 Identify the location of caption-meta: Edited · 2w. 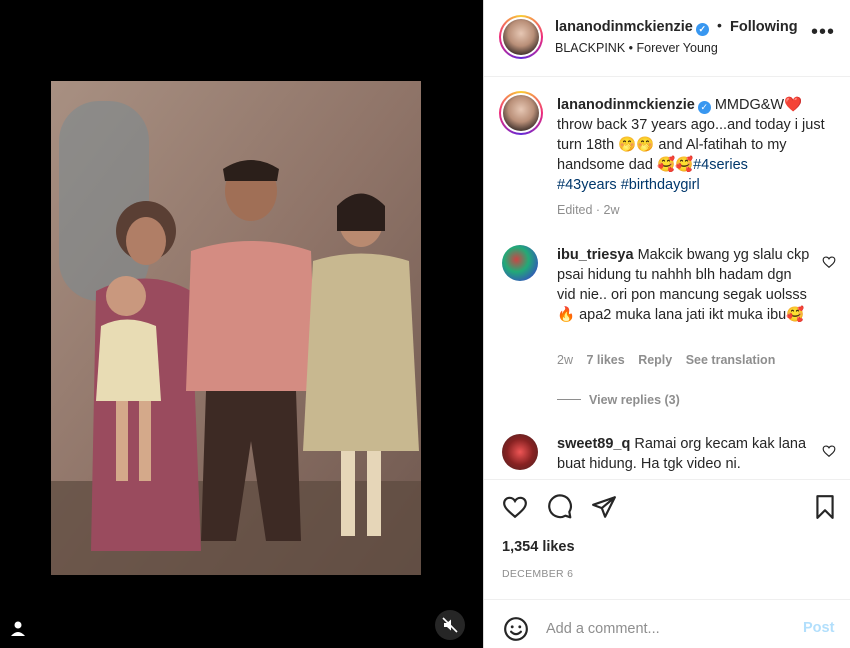
(588, 210).